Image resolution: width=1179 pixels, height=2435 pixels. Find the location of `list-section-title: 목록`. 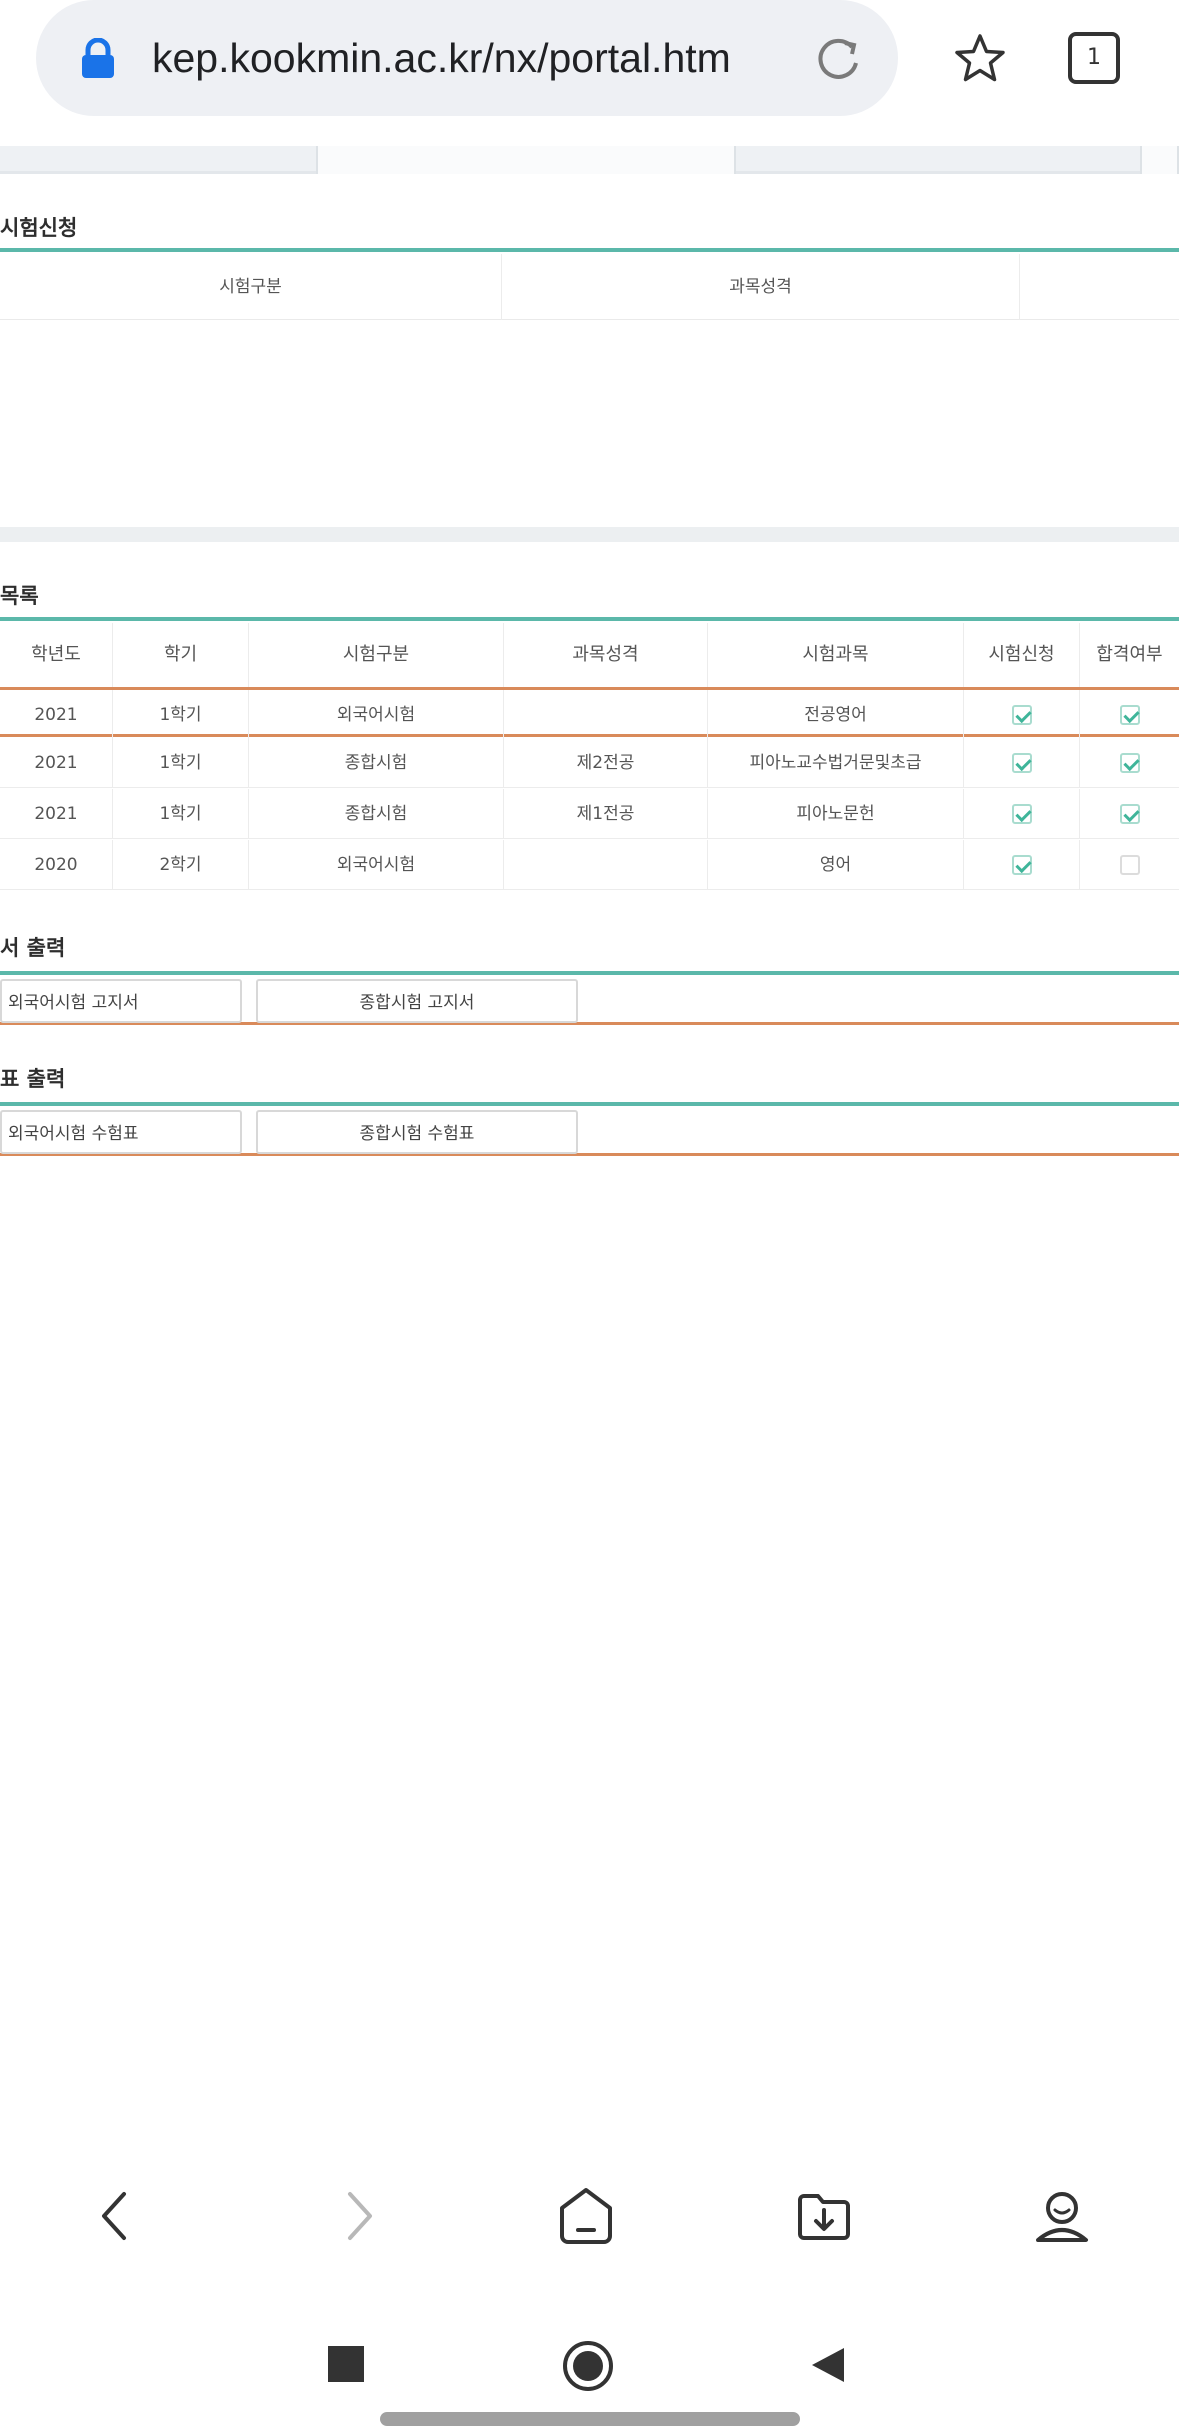

list-section-title: 목록 is located at coordinates (19, 596).